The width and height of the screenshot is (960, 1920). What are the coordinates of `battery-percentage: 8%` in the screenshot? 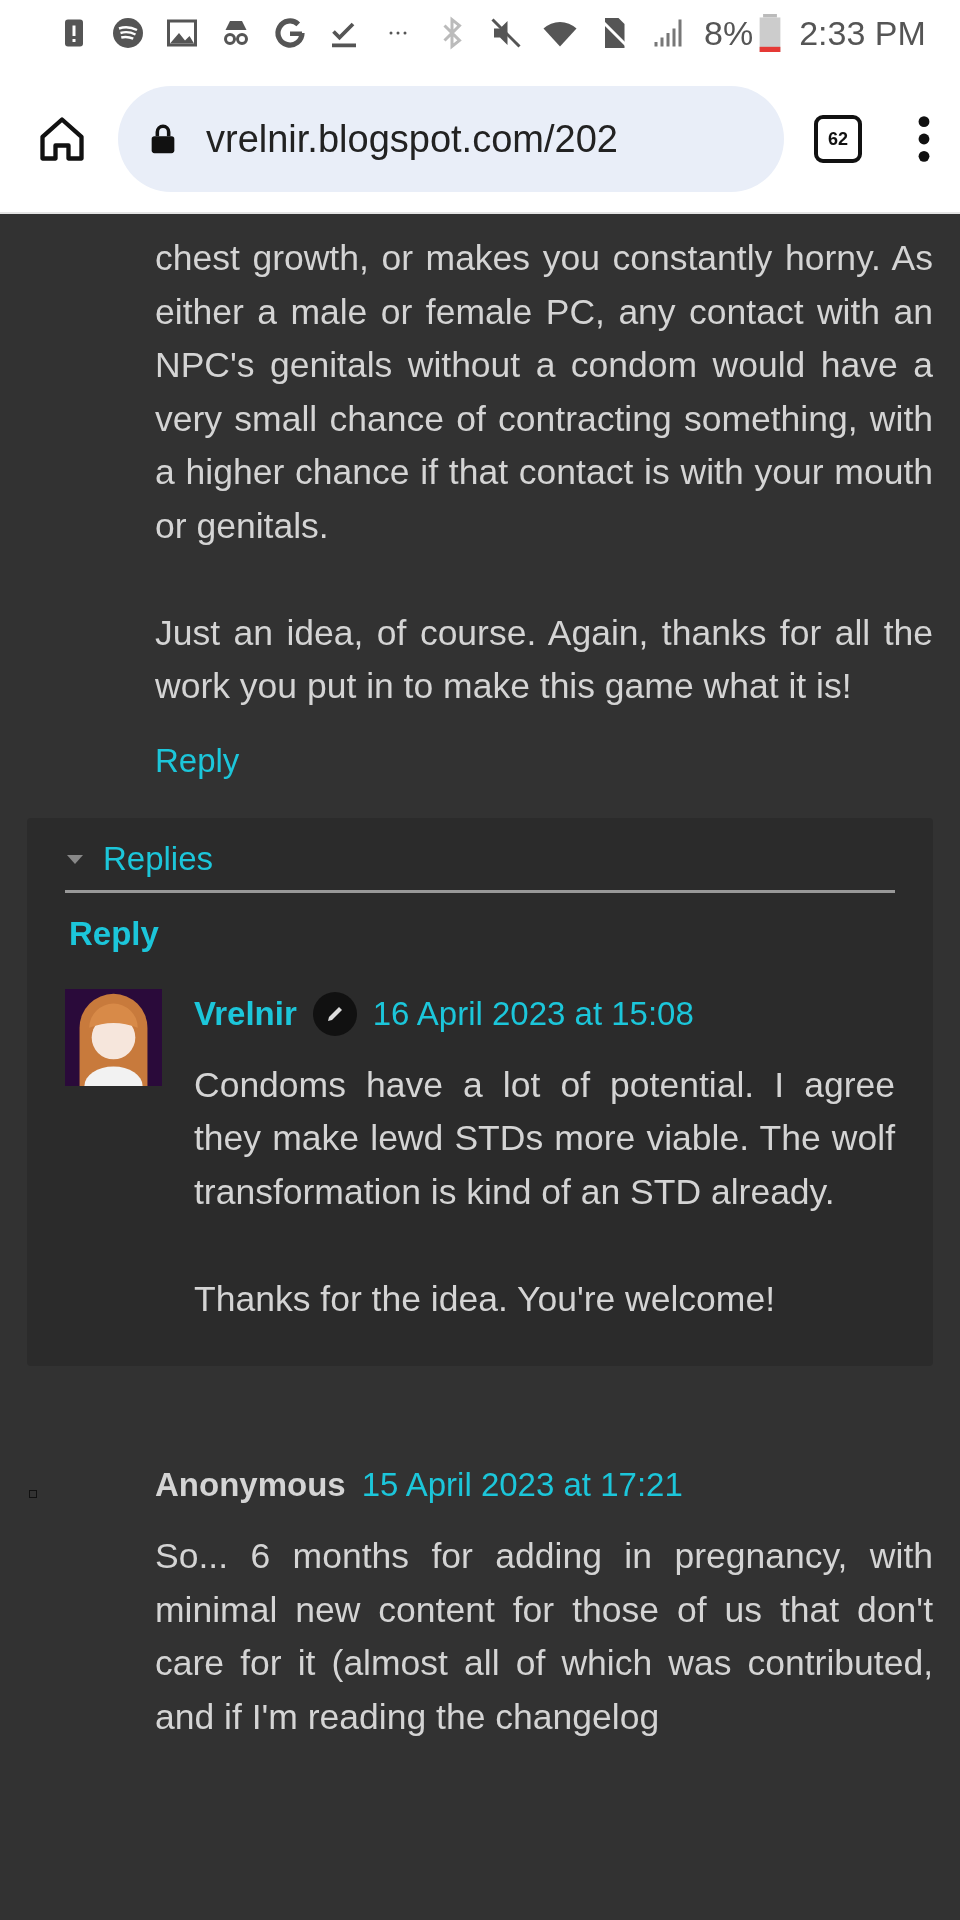 It's located at (729, 33).